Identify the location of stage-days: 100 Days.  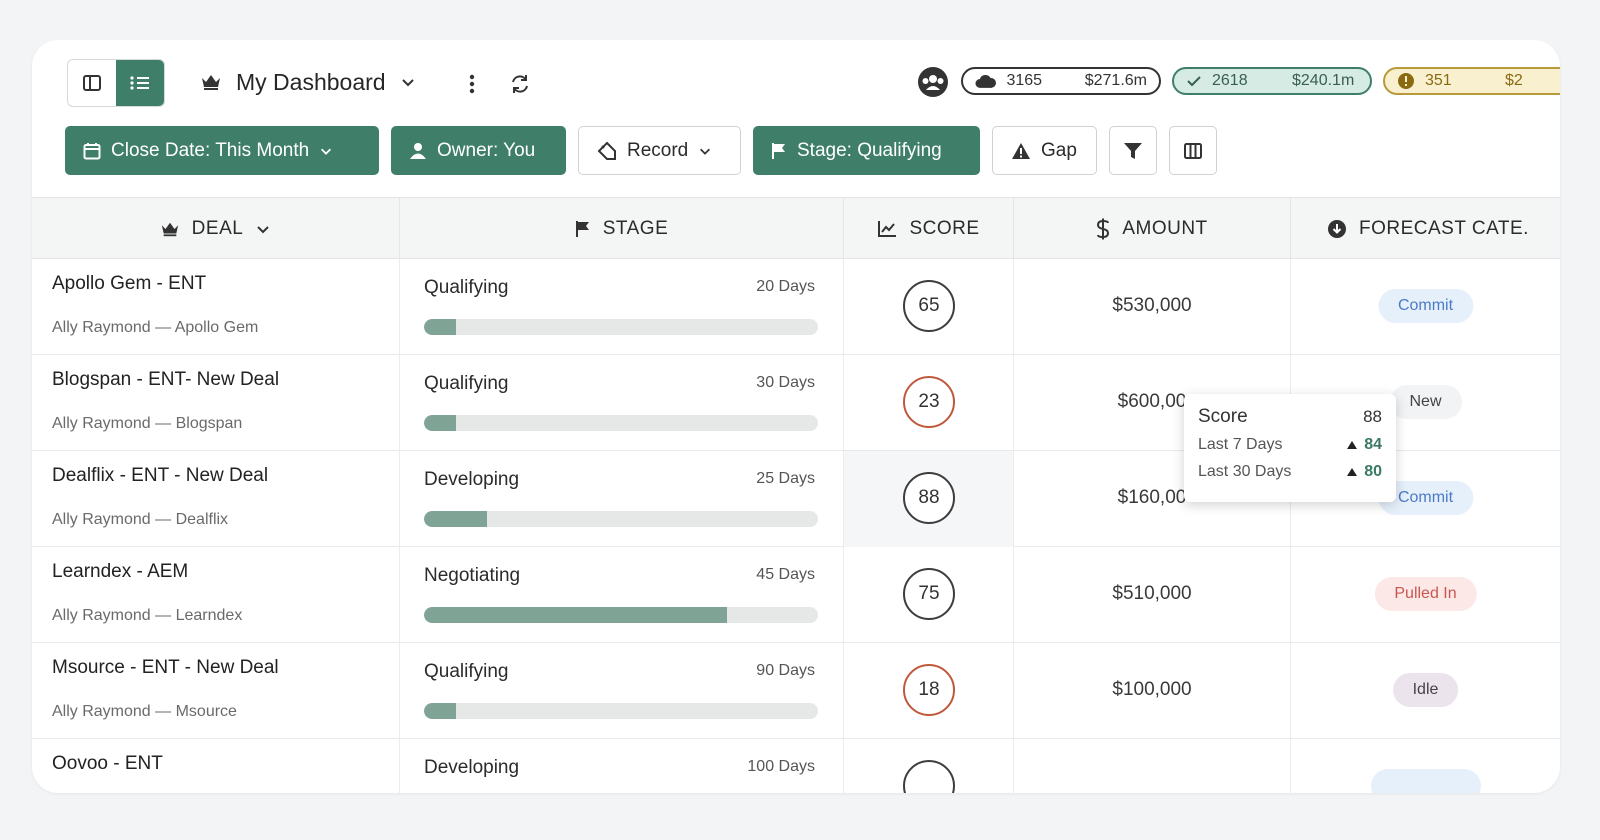
(781, 766).